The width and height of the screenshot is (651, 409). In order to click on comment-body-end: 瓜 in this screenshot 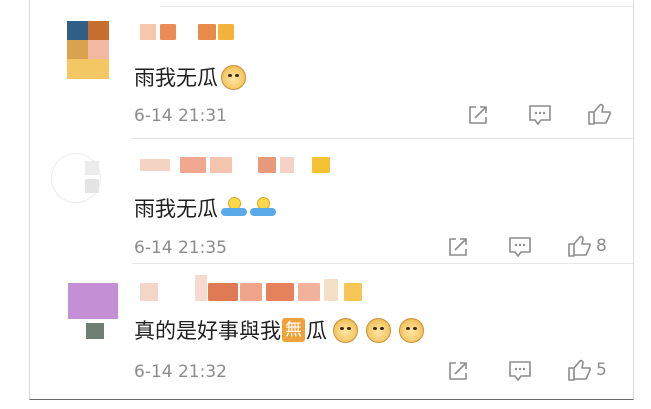, I will do `click(316, 331)`.